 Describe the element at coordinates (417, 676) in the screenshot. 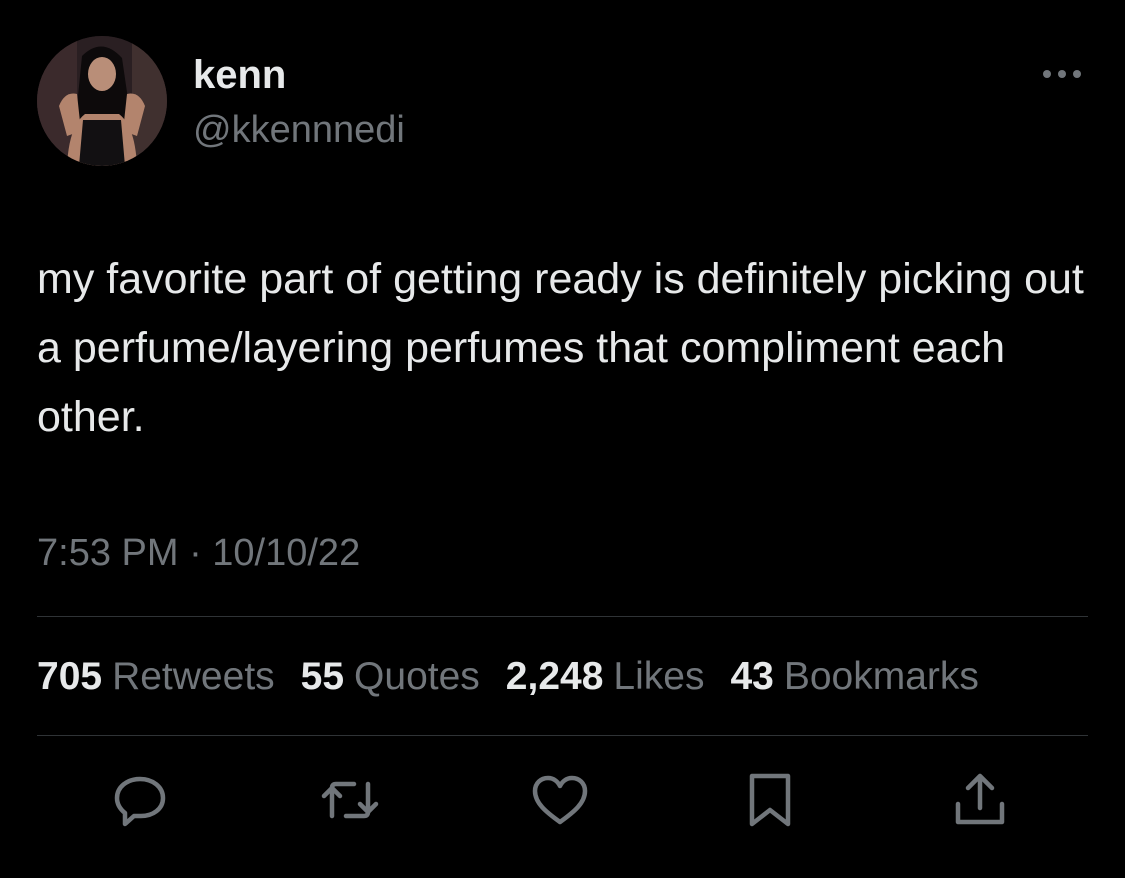

I see `quotes-label: Quotes` at that location.